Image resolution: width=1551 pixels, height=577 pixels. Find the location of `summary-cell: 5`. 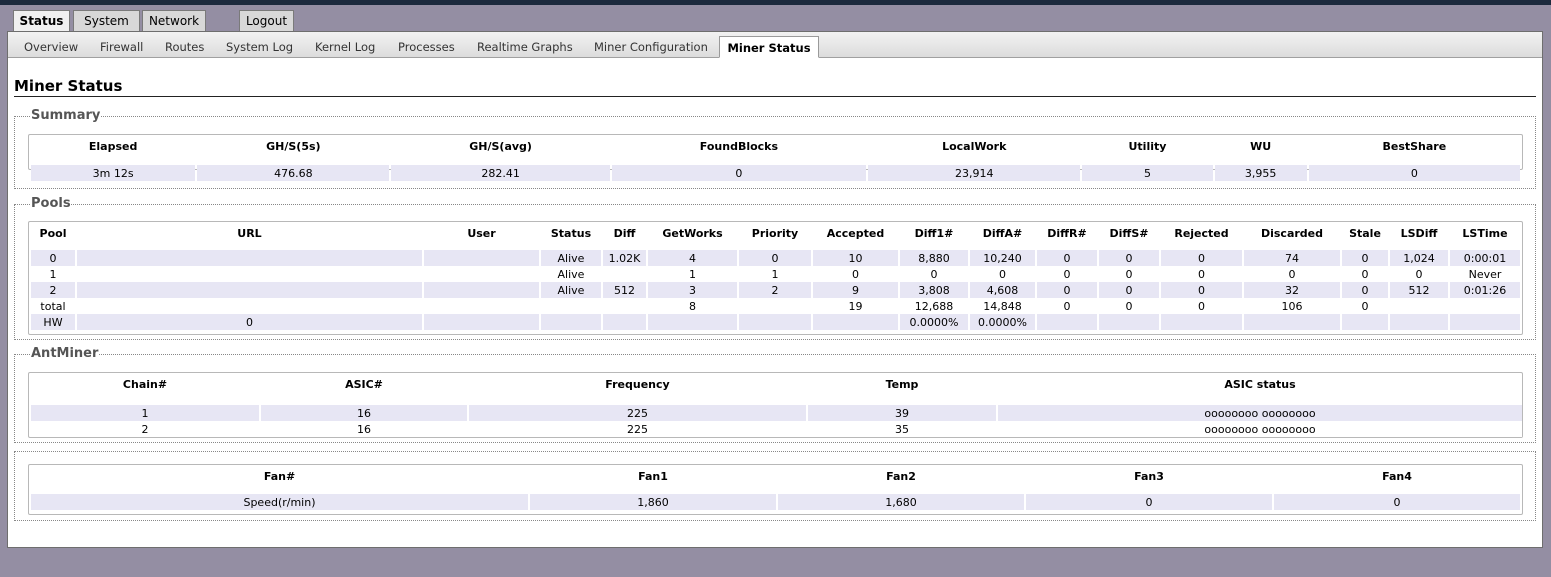

summary-cell: 5 is located at coordinates (1147, 173).